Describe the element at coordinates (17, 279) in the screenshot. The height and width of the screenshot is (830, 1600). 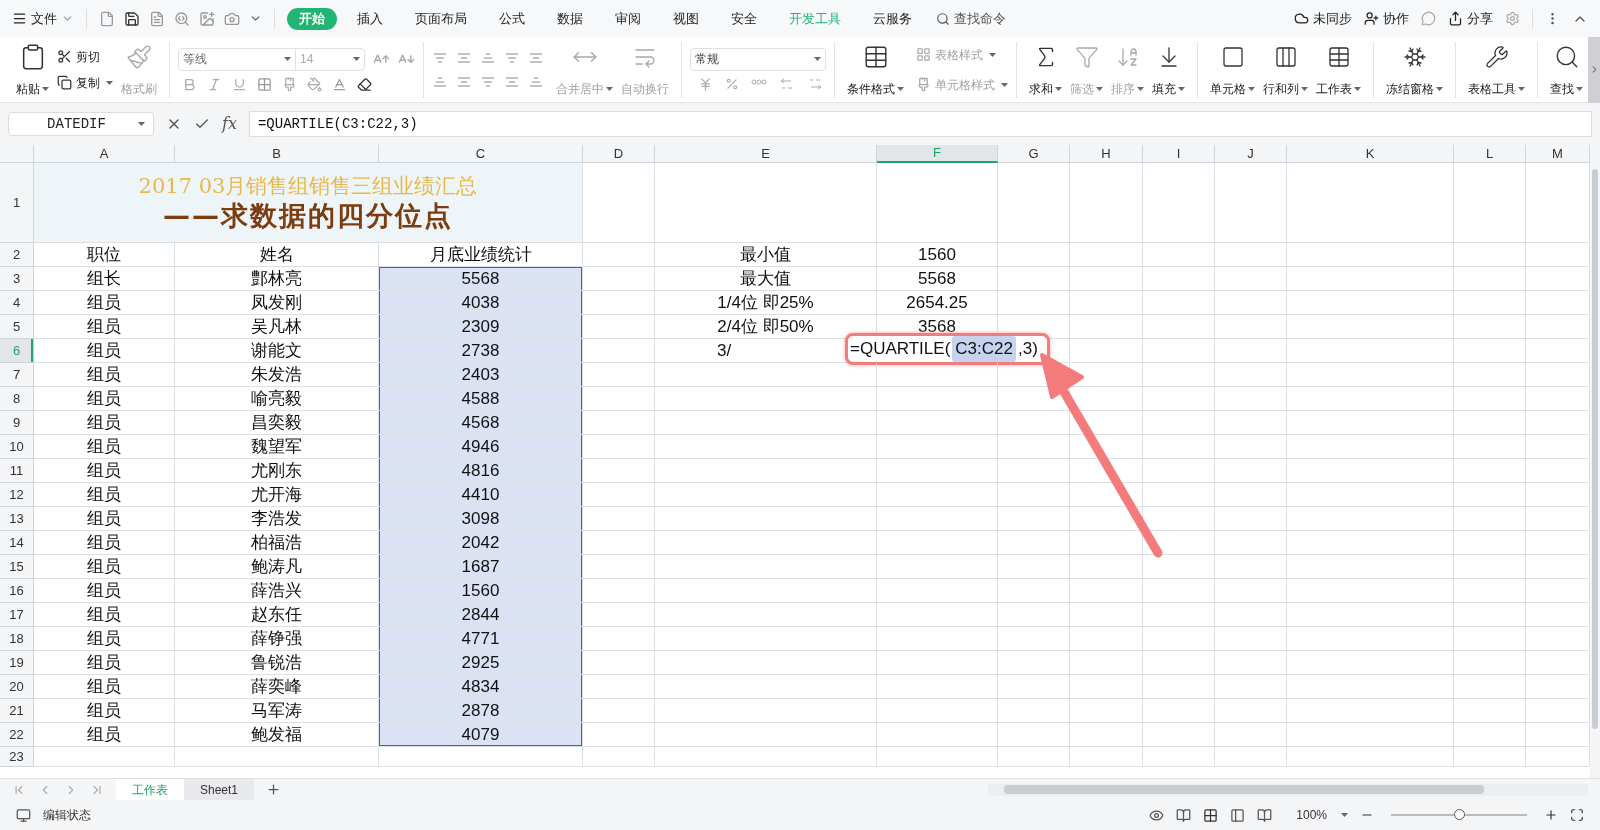
I see `row-header: 3` at that location.